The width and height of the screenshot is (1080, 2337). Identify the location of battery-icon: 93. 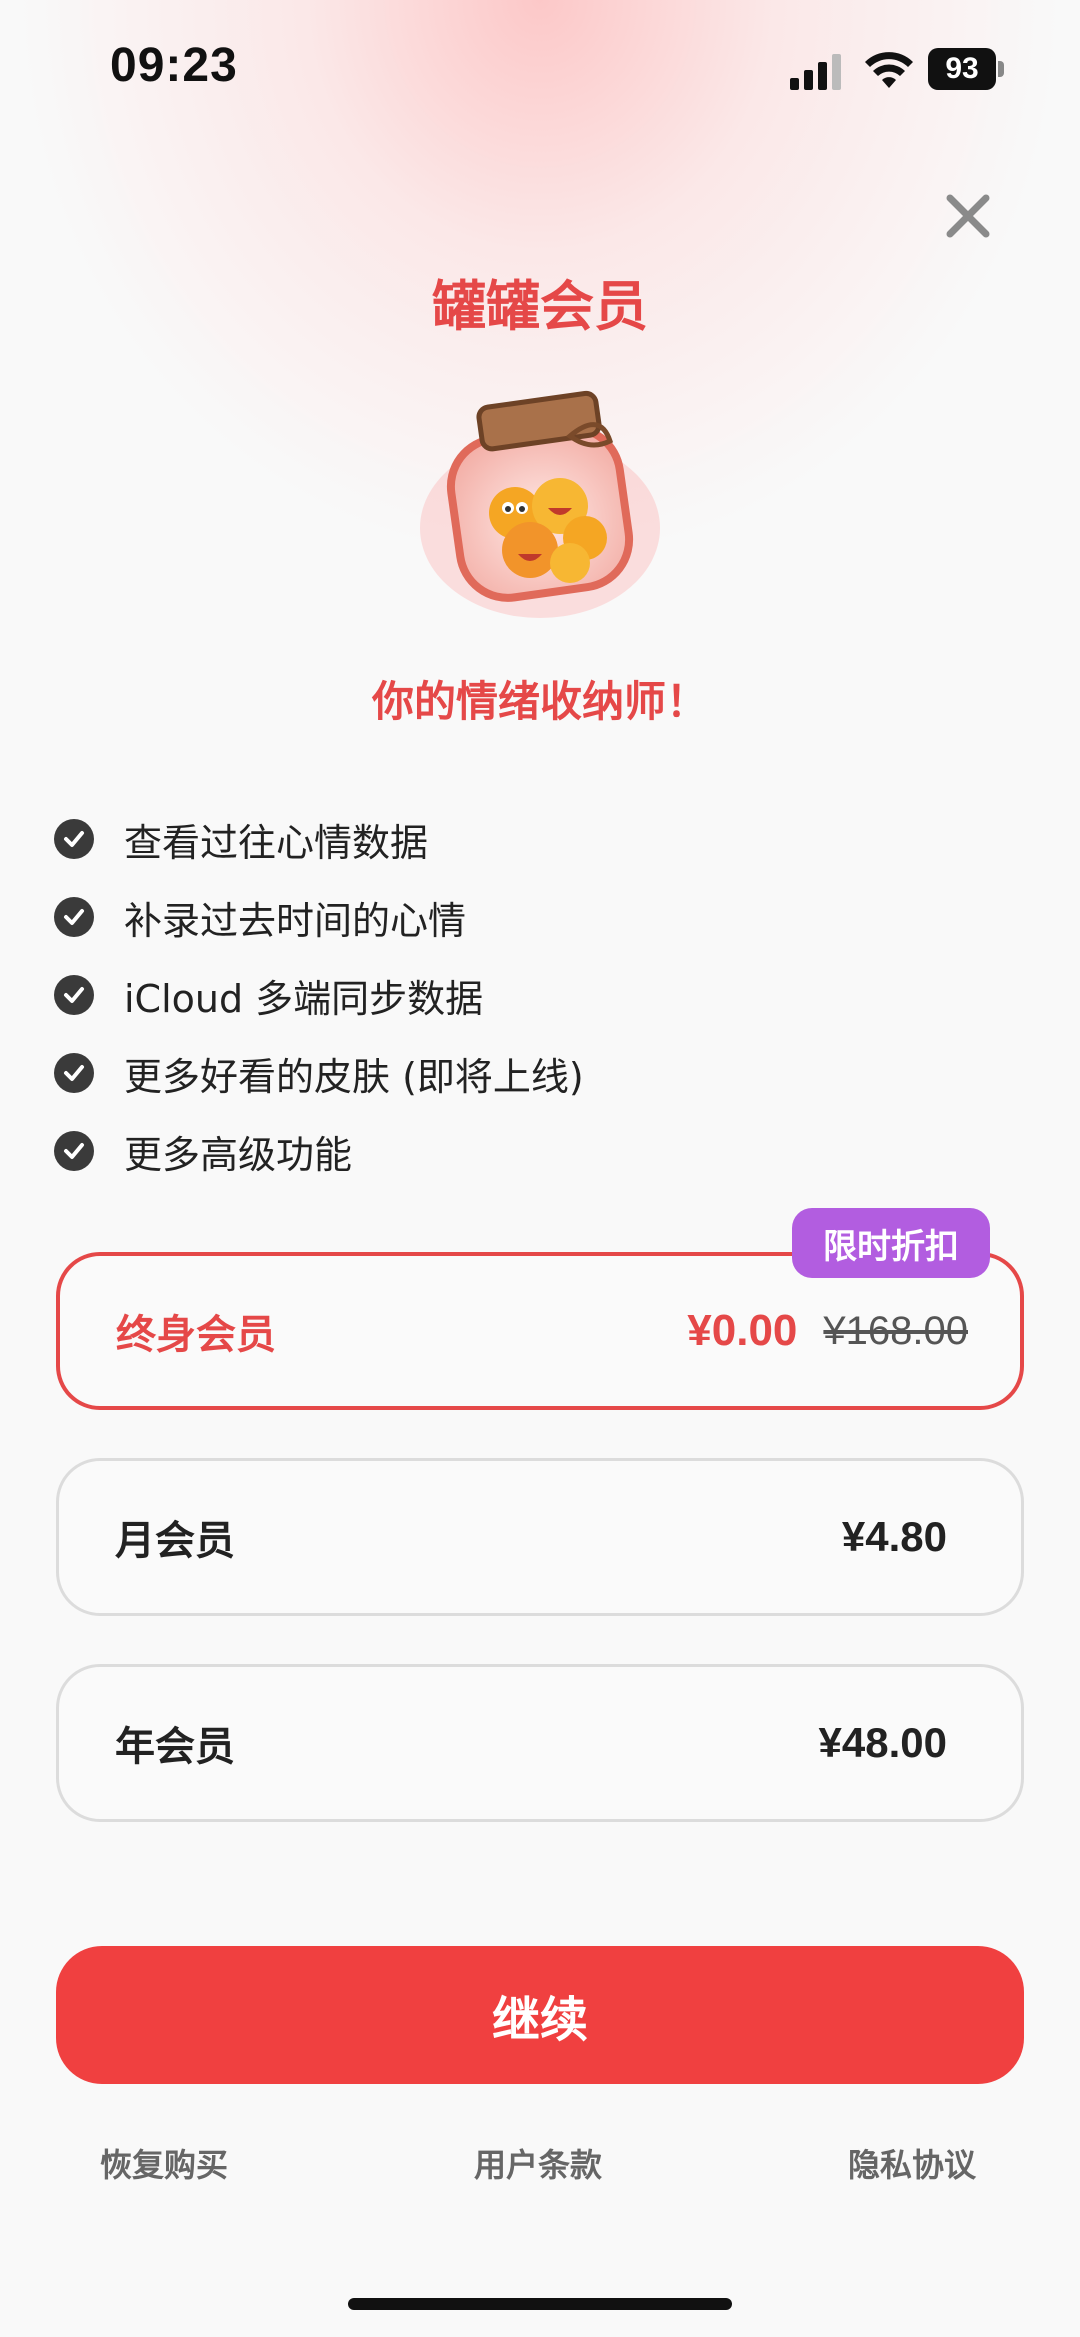
(968, 70).